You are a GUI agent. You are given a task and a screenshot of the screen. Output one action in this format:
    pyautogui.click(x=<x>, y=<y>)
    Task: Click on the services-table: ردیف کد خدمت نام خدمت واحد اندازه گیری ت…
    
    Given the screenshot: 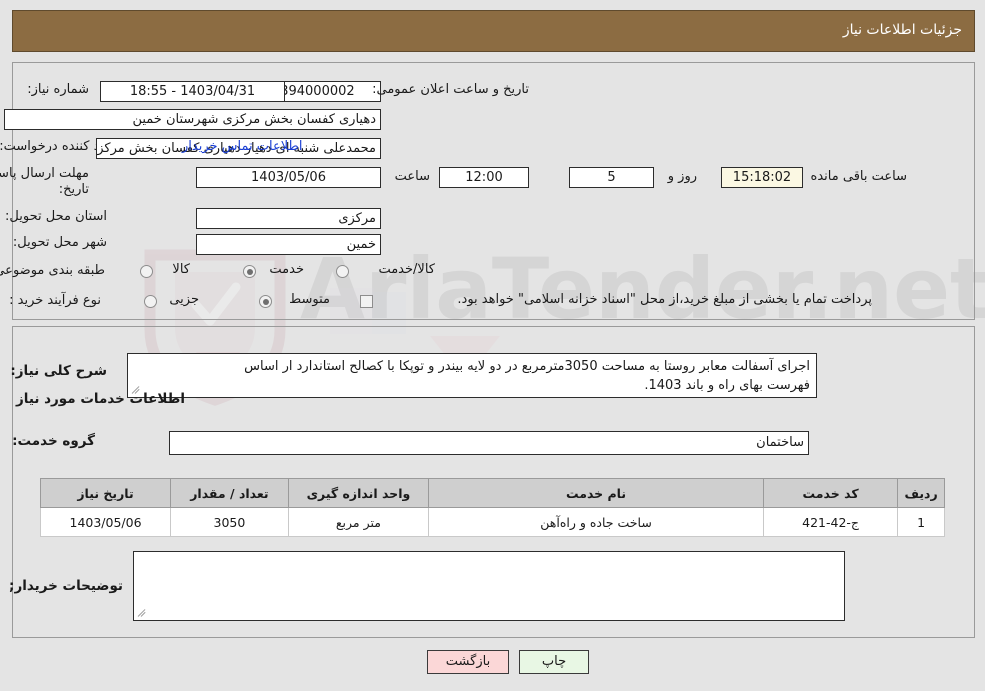 What is the action you would take?
    pyautogui.click(x=492, y=507)
    